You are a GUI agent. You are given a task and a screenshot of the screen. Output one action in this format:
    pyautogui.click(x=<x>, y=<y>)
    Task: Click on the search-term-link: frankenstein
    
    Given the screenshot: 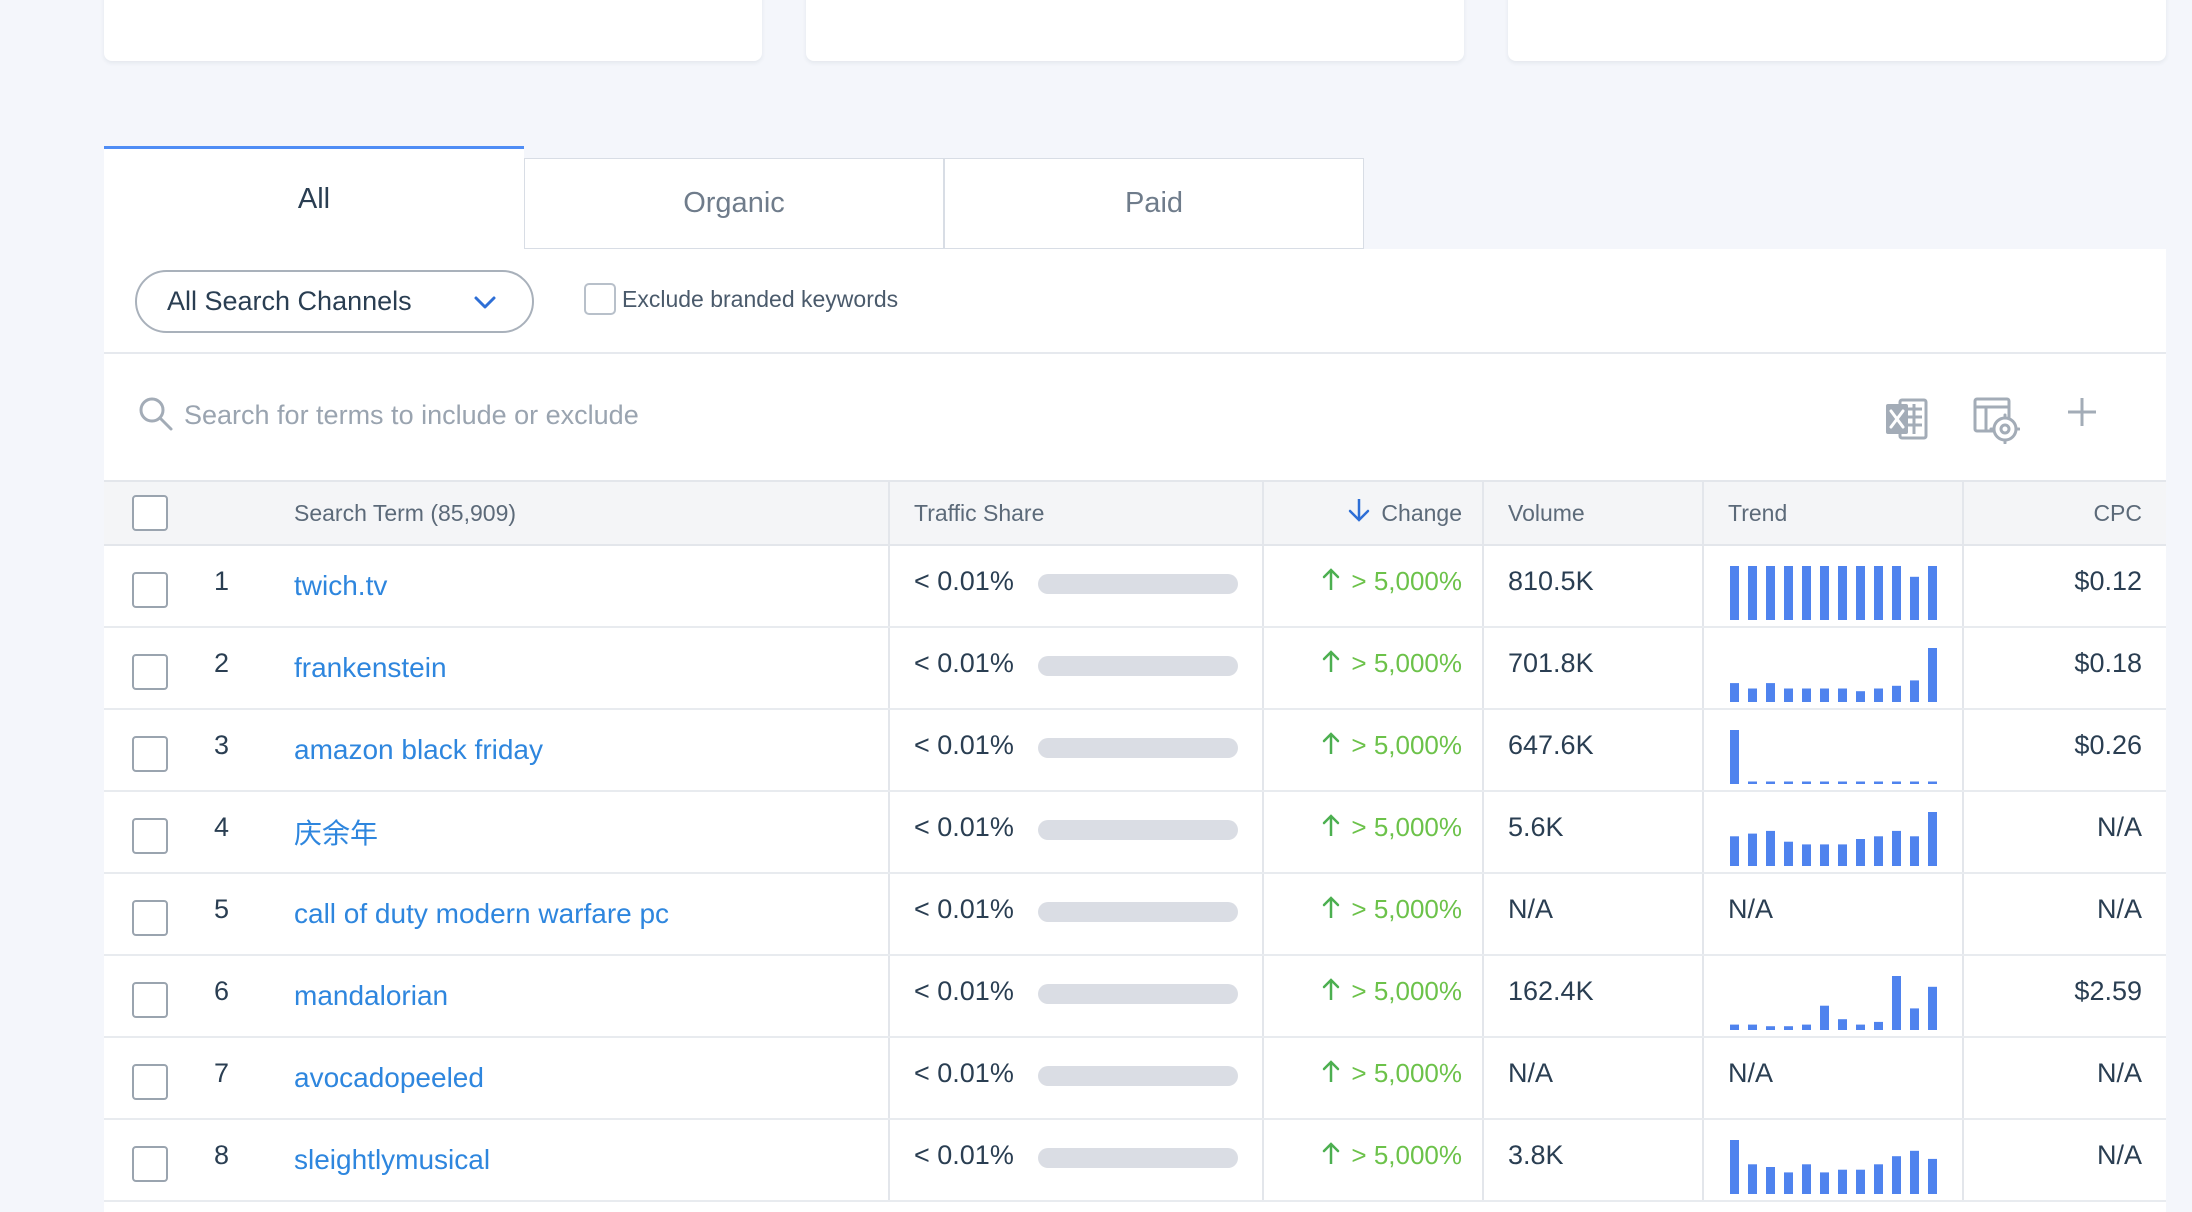 What is the action you would take?
    pyautogui.click(x=370, y=668)
    